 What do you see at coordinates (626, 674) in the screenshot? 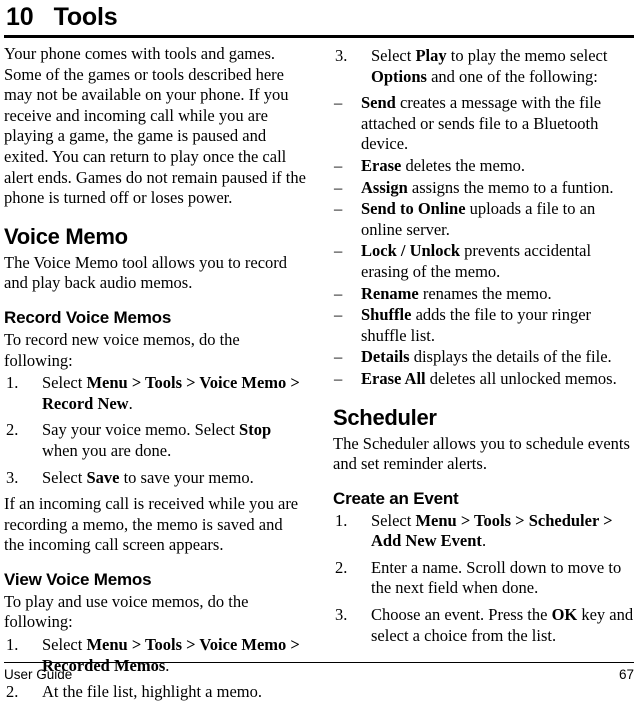
I see `footer-page-number: 67` at bounding box center [626, 674].